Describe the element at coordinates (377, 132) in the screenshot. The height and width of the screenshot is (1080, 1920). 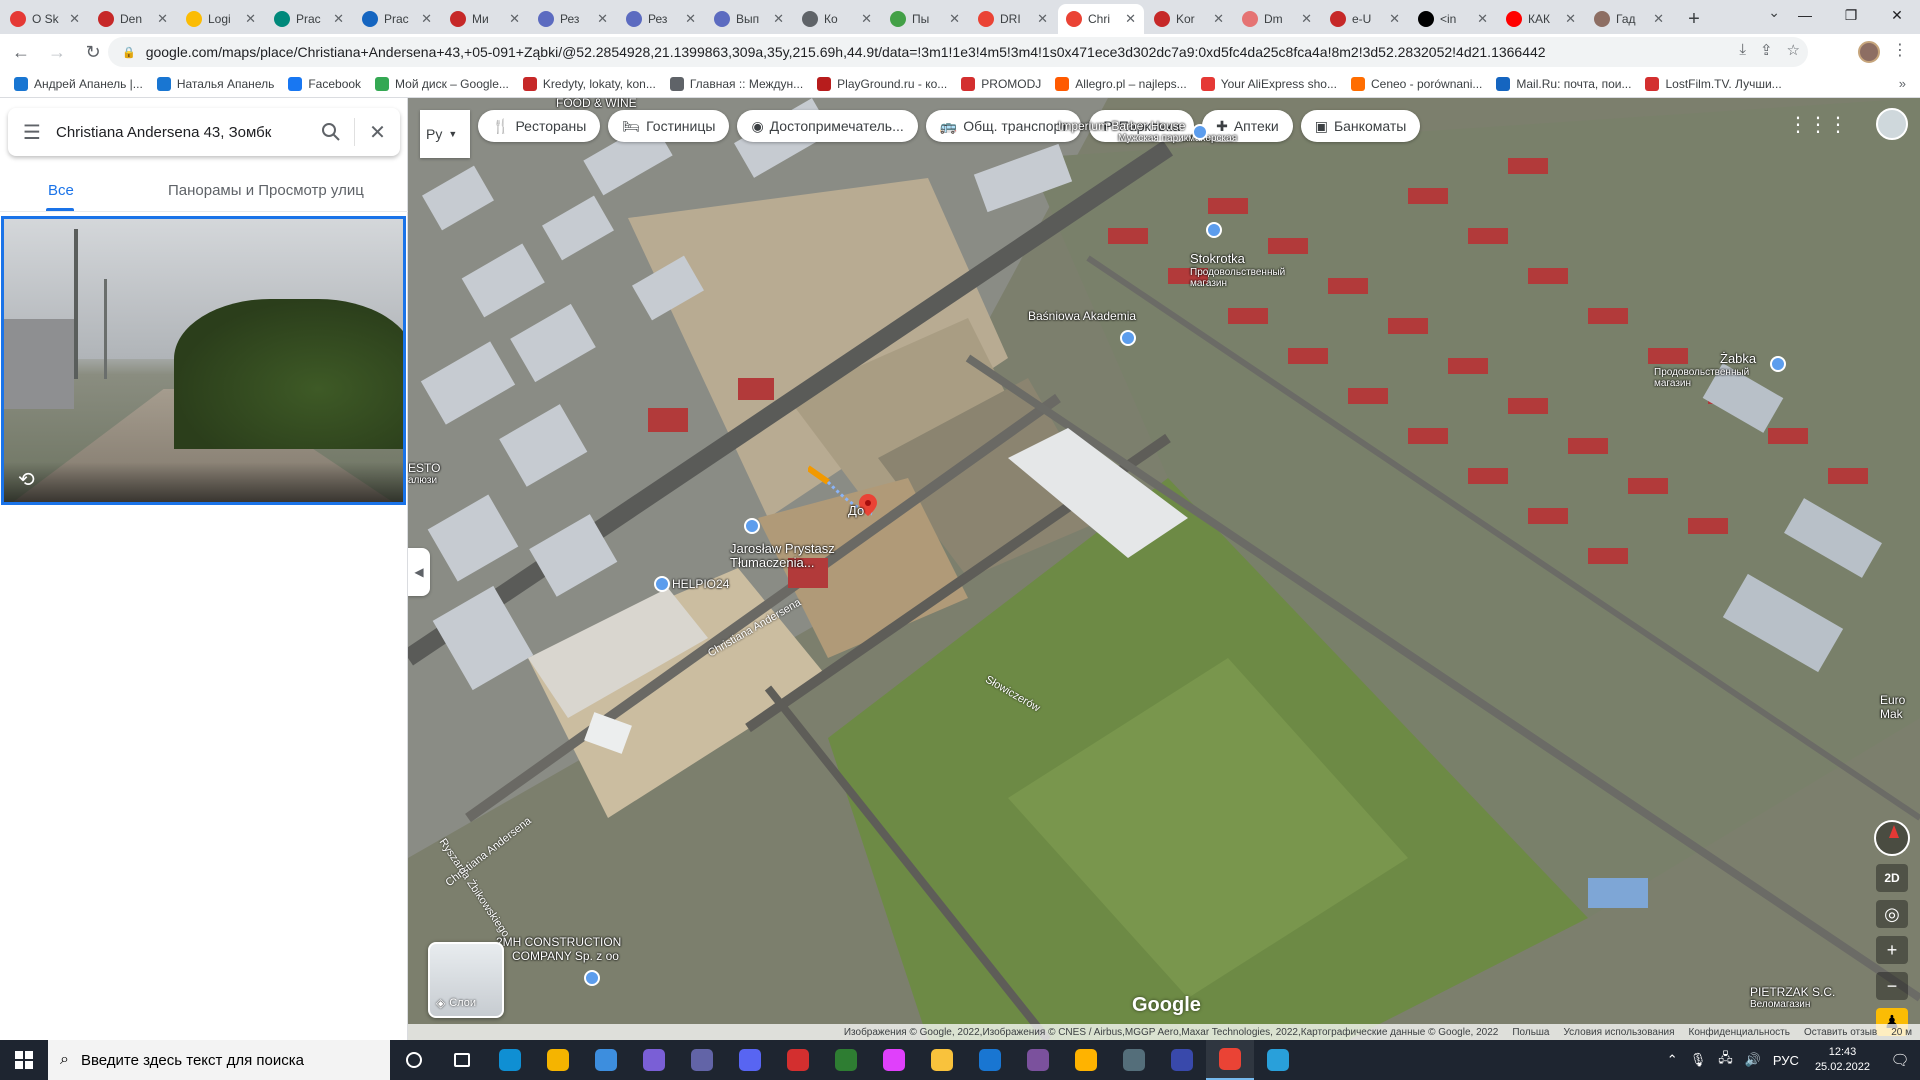
I see `close-icon: ✕` at that location.